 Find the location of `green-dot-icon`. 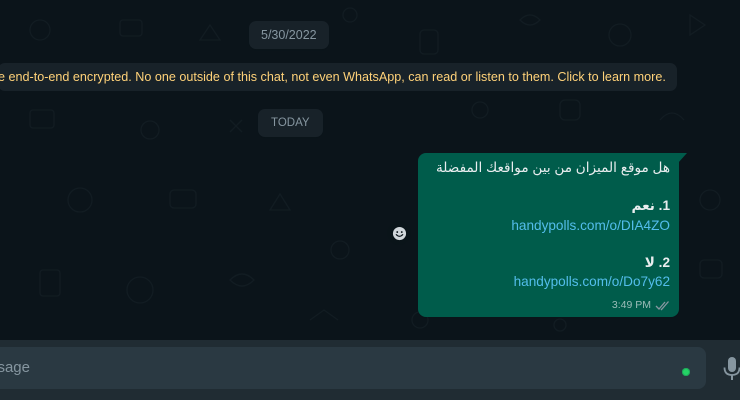

green-dot-icon is located at coordinates (686, 372).